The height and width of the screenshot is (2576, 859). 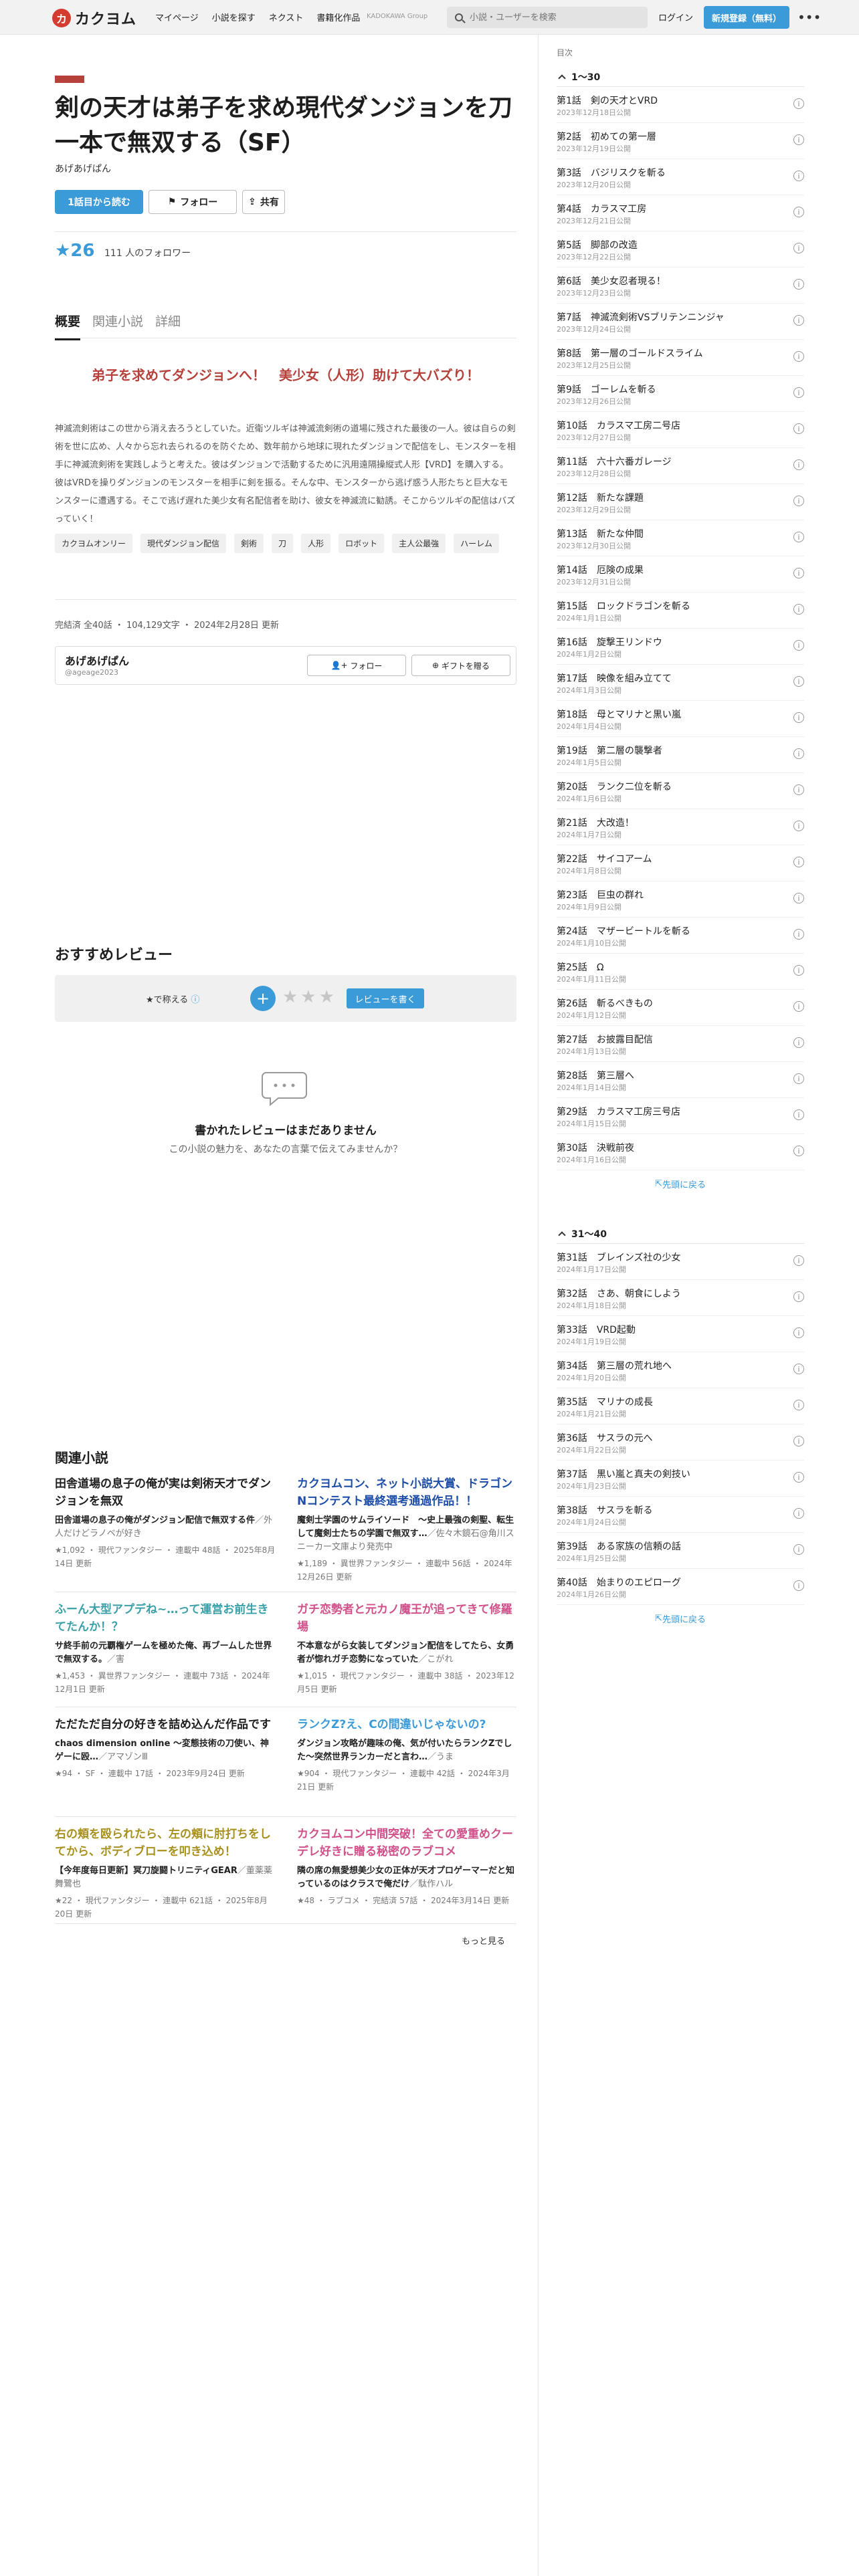 What do you see at coordinates (680, 105) in the screenshot?
I see `episode-item: 第1話 剣の天才とVRD 2023年12月18日公開 i` at bounding box center [680, 105].